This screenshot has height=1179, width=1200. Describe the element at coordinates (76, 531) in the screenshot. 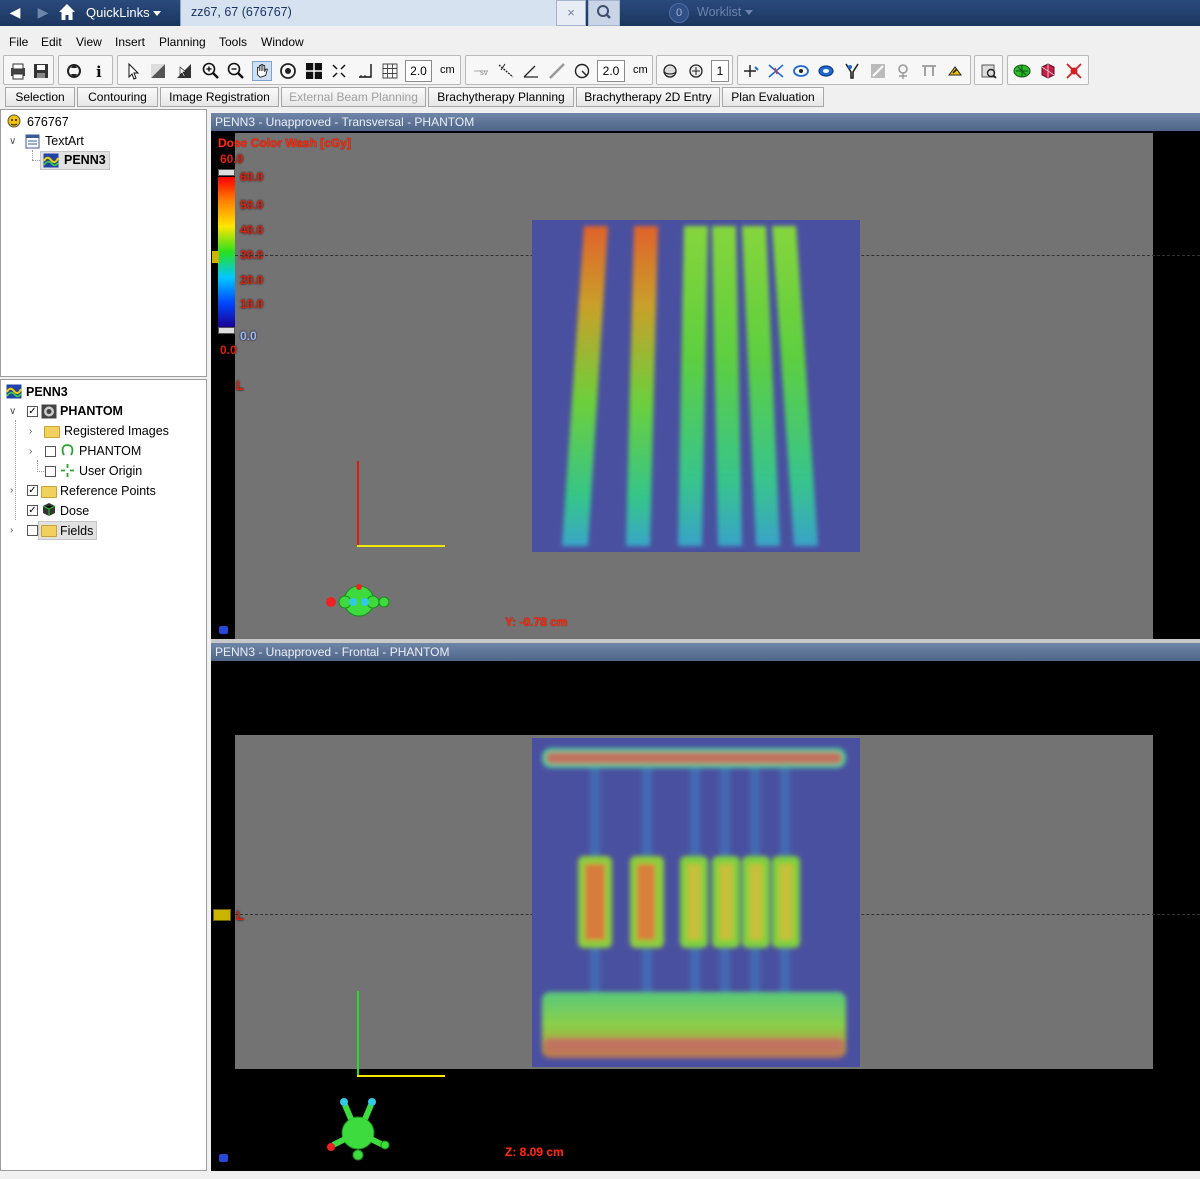

I see `fields-node: Fields` at that location.